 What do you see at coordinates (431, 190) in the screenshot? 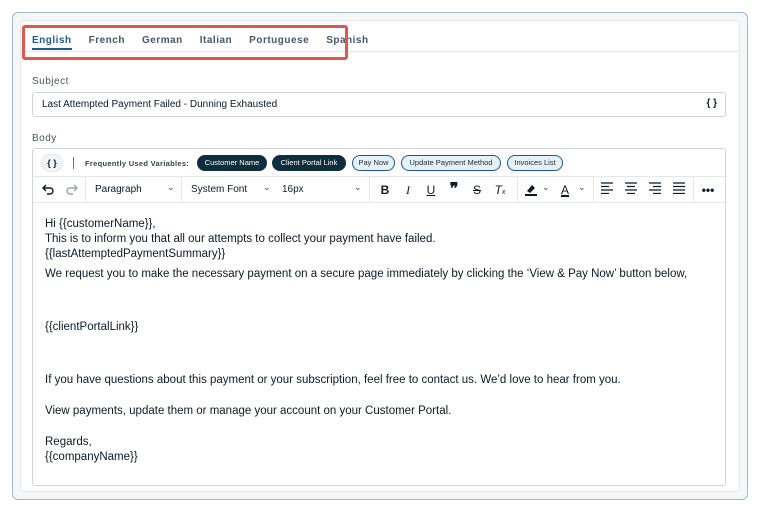
I see `underline-icon: U` at bounding box center [431, 190].